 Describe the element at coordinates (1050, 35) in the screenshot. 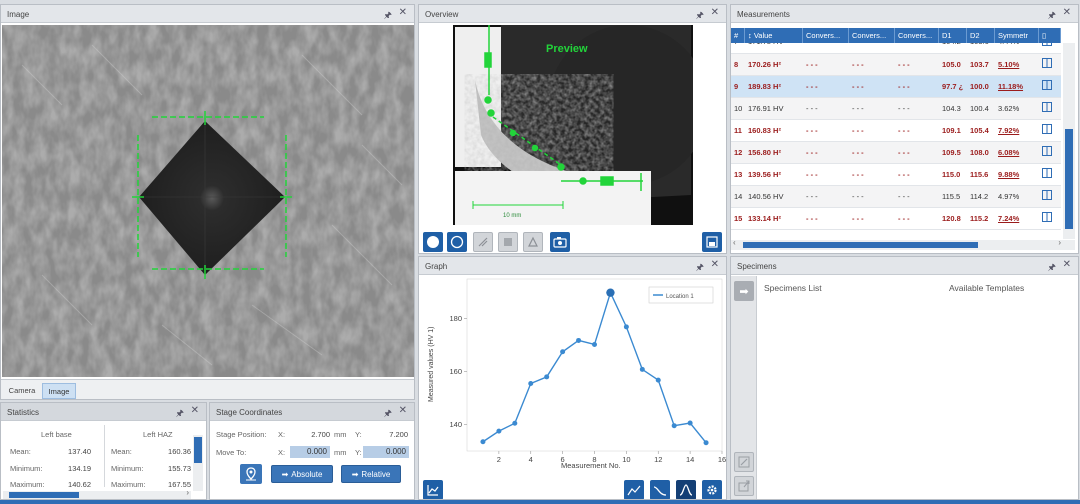

I see `col-header-report: ▯` at that location.